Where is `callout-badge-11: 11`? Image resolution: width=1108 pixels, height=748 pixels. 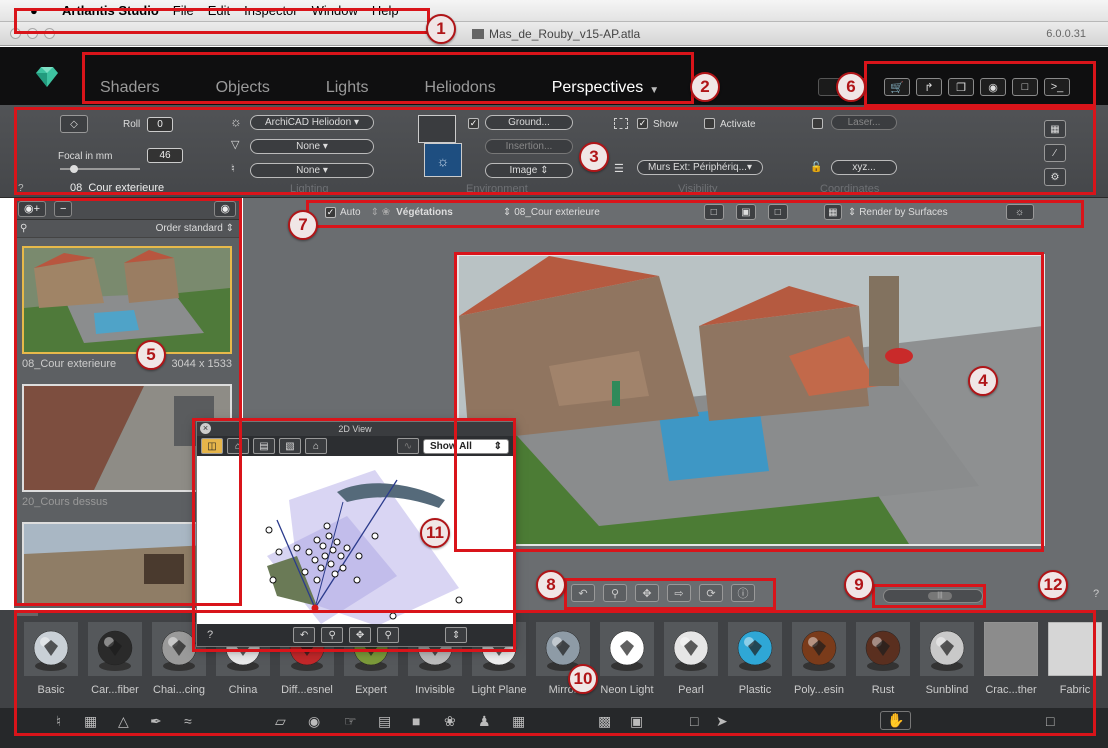 callout-badge-11: 11 is located at coordinates (435, 533).